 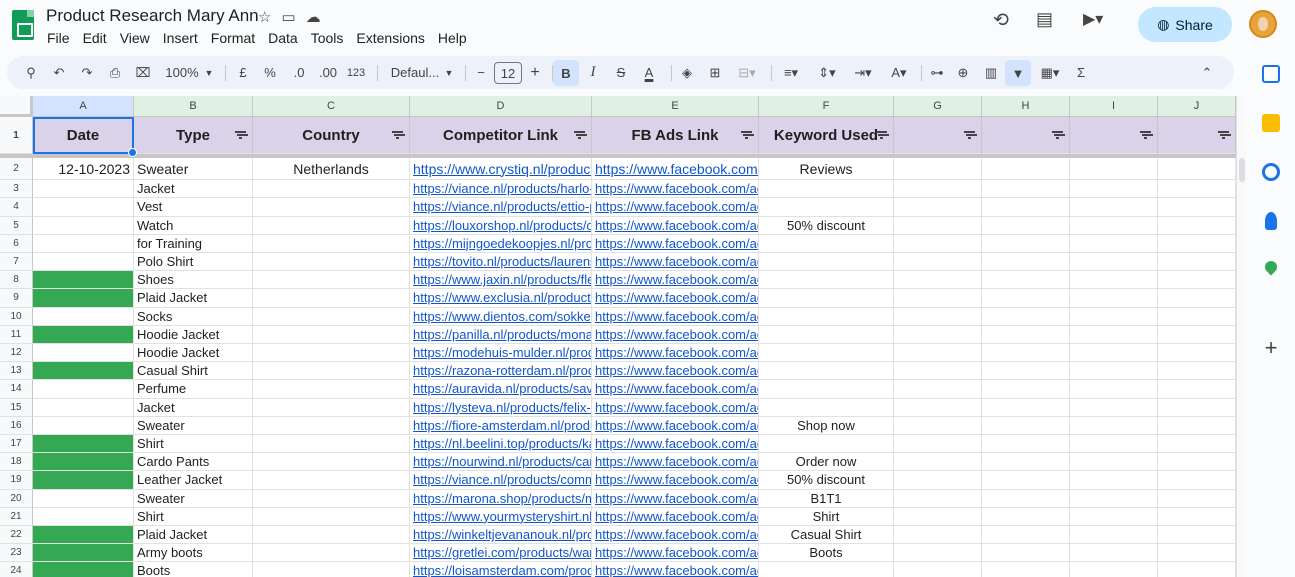 I want to click on cell-comp: https://tovito.nl/products/laurens, so click(x=501, y=262).